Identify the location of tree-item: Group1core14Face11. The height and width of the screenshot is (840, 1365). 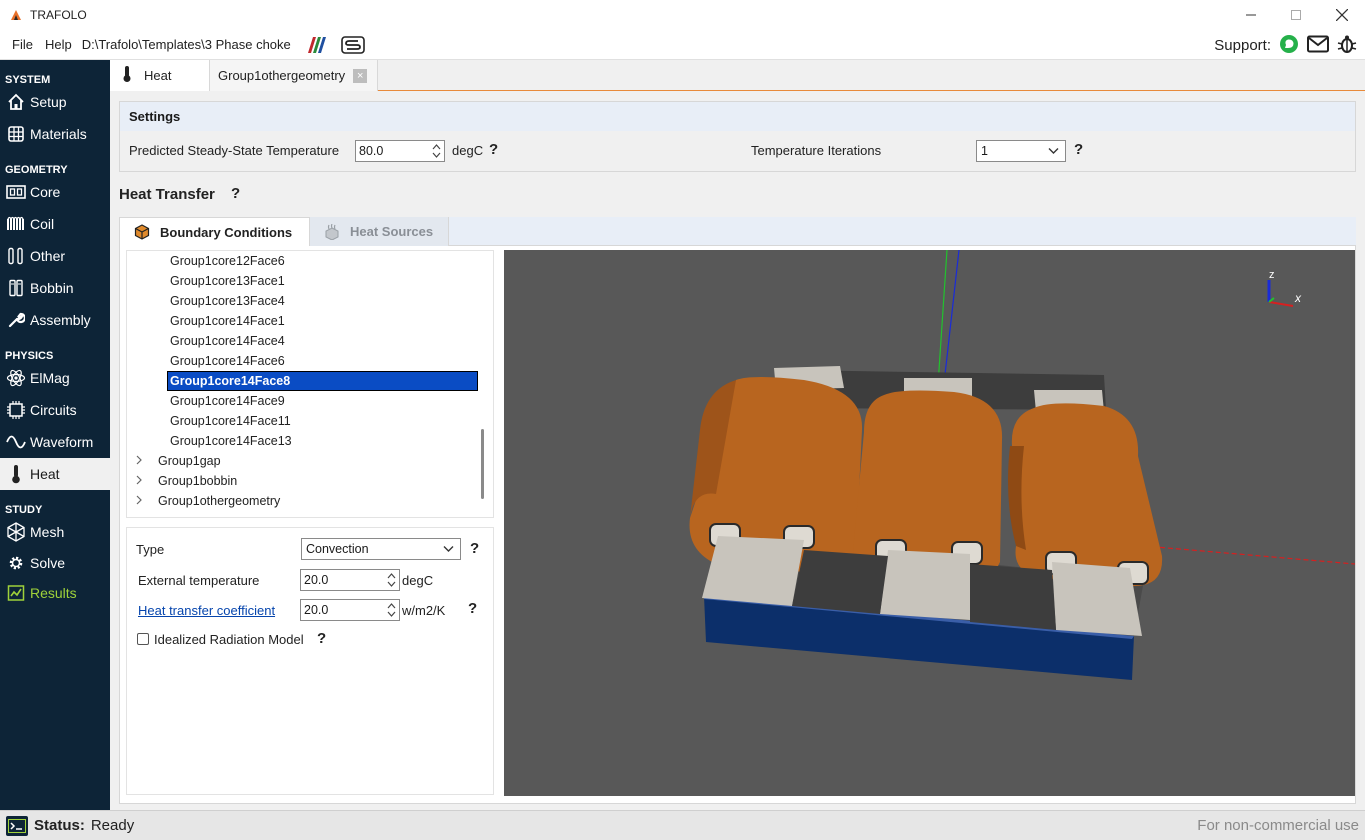
(230, 421).